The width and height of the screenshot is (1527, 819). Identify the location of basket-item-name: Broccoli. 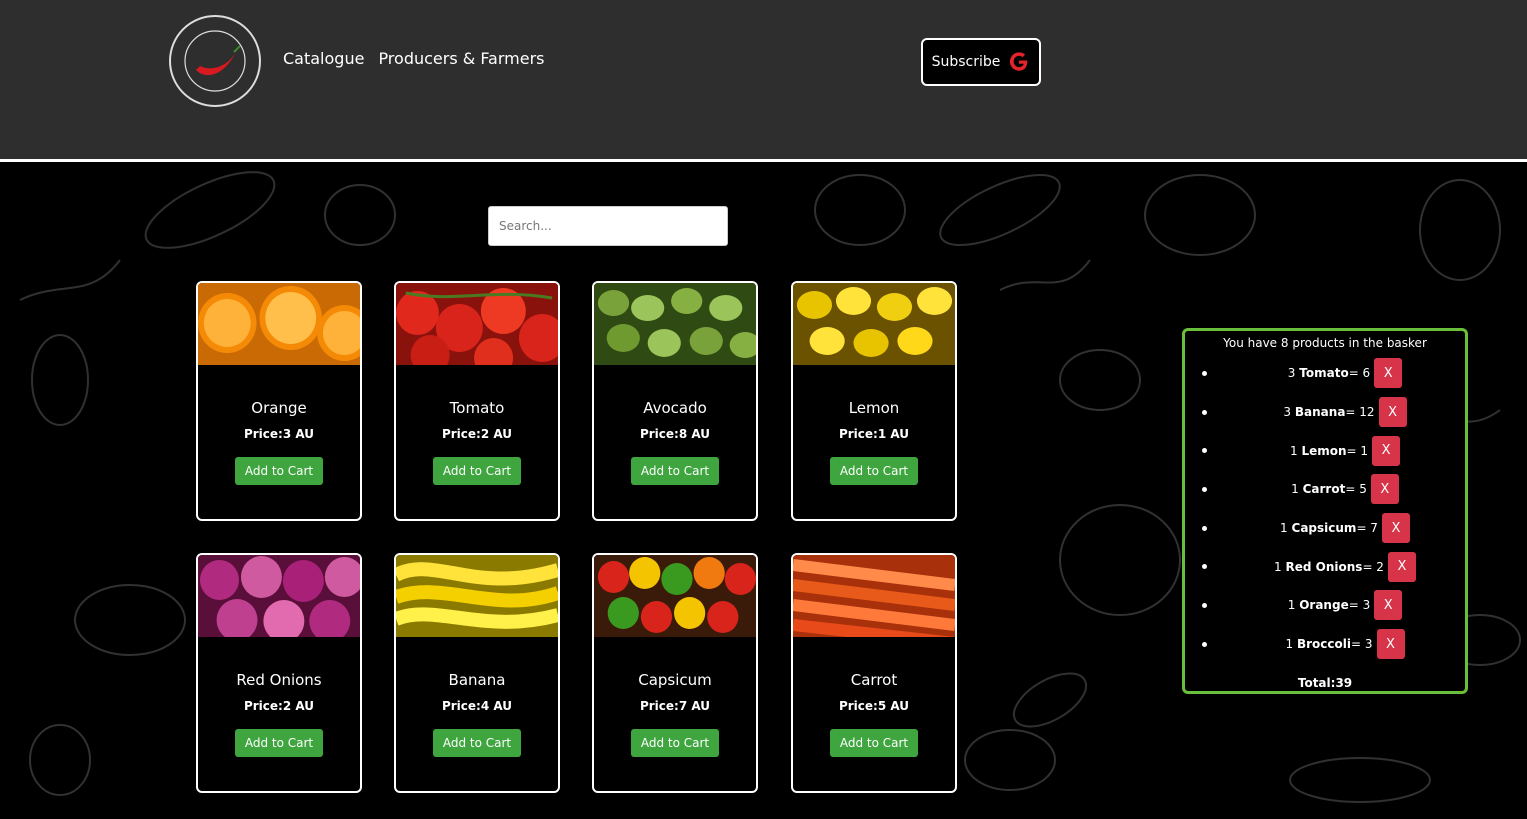
(1323, 644).